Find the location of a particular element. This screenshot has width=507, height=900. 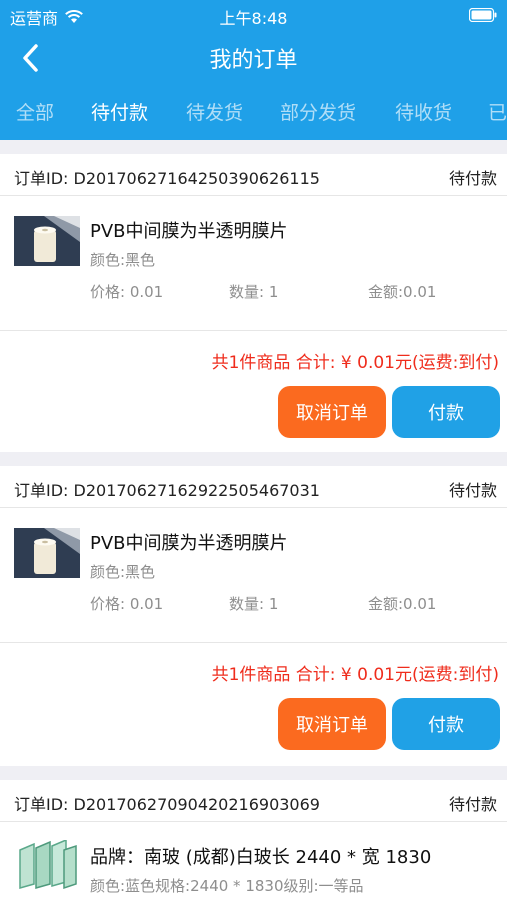

tab-partially-shipped: 部分发货 is located at coordinates (318, 111).